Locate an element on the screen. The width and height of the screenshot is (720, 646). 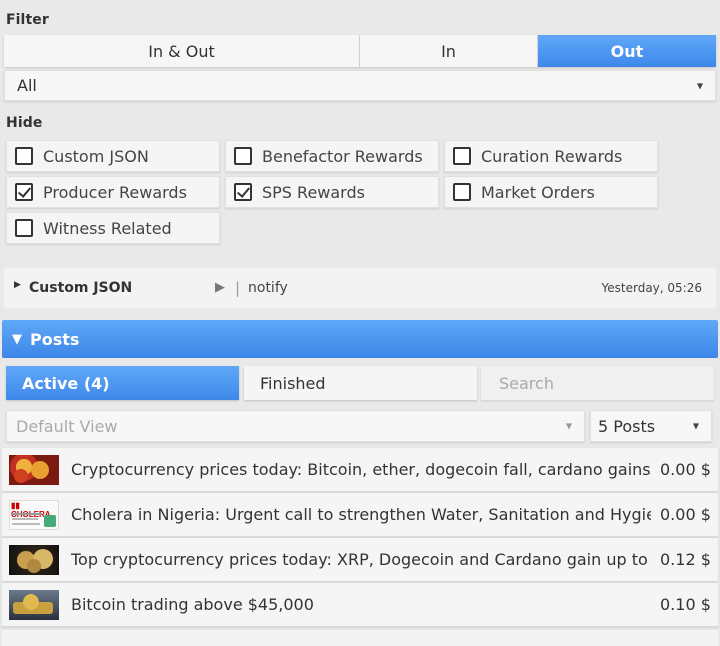
checkbox-label: Producer Rewards is located at coordinates (115, 192).